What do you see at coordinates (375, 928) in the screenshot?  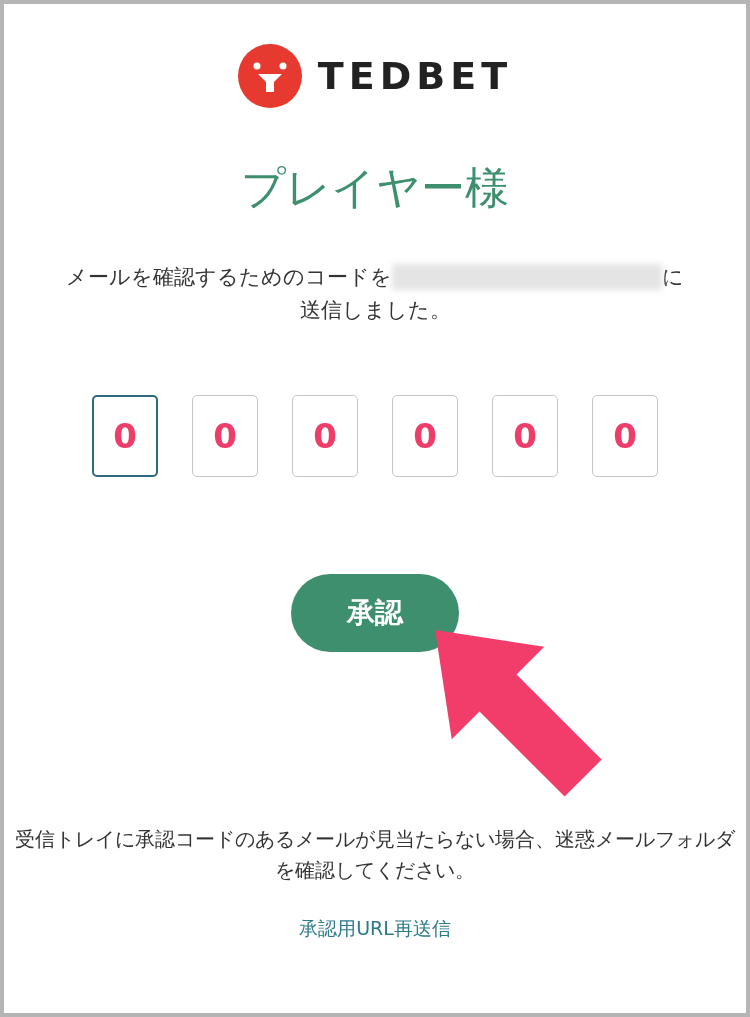 I see `resend-link: 承認用URL再送信` at bounding box center [375, 928].